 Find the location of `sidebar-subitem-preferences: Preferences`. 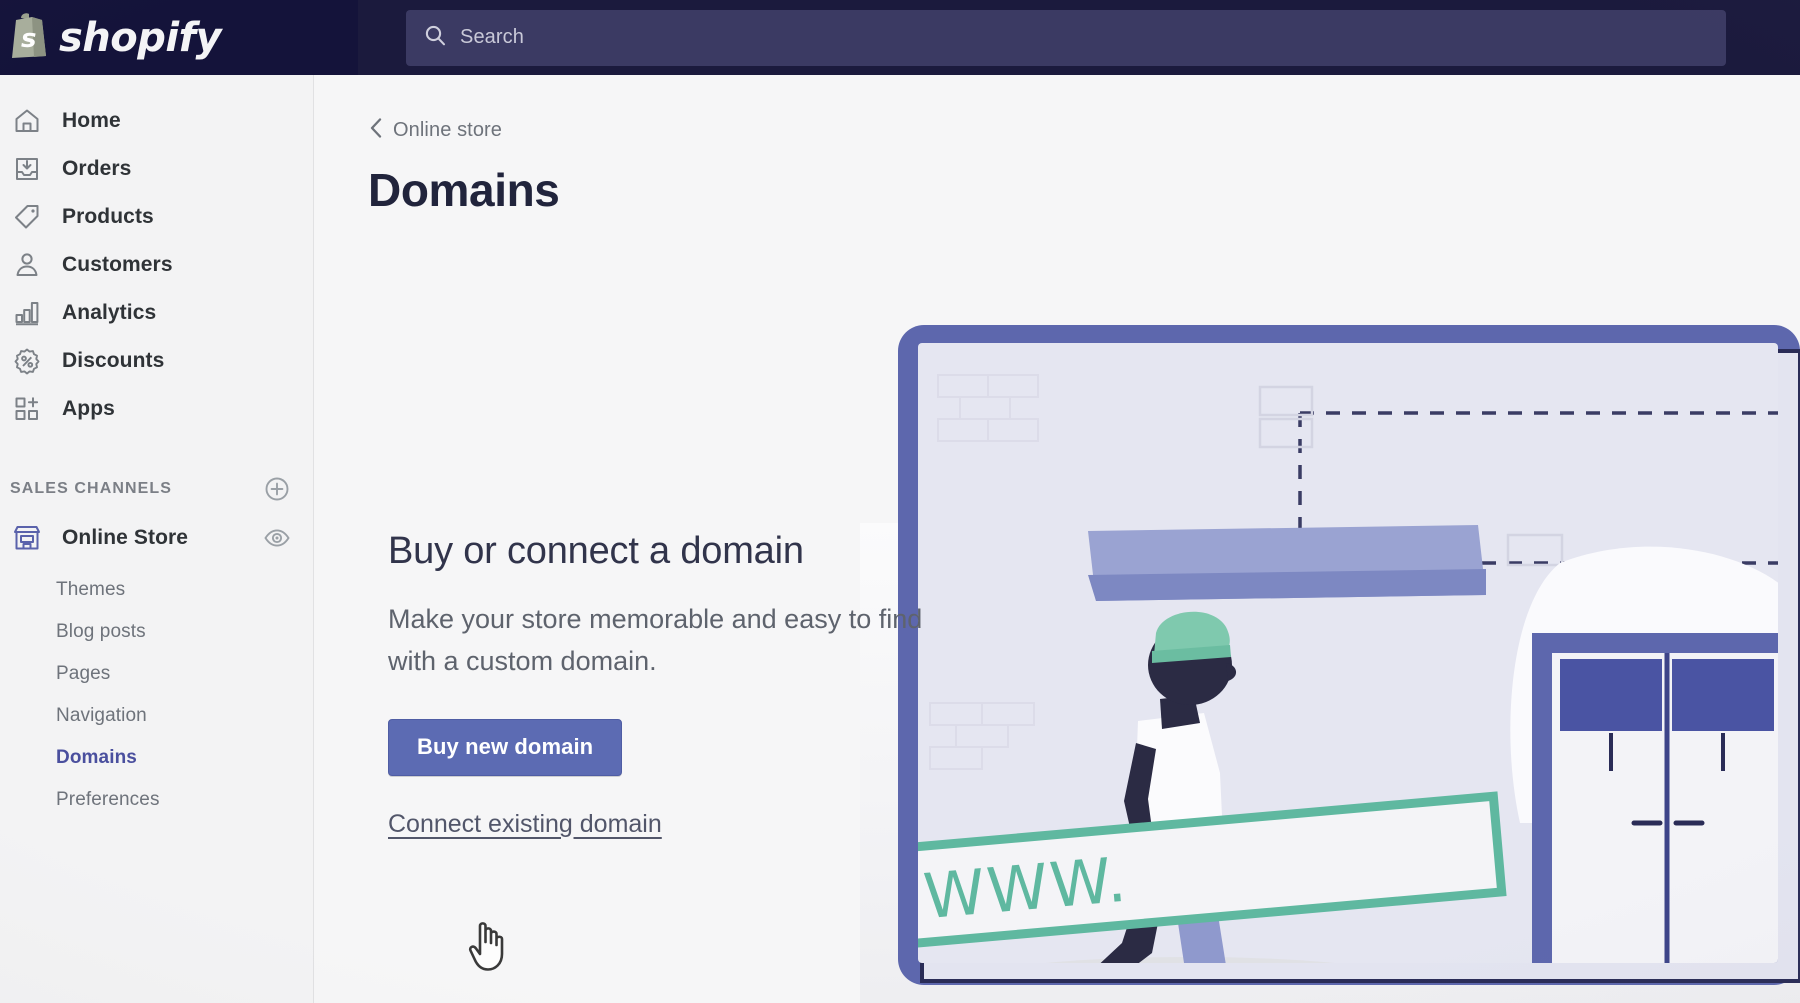

sidebar-subitem-preferences: Preferences is located at coordinates (156, 800).